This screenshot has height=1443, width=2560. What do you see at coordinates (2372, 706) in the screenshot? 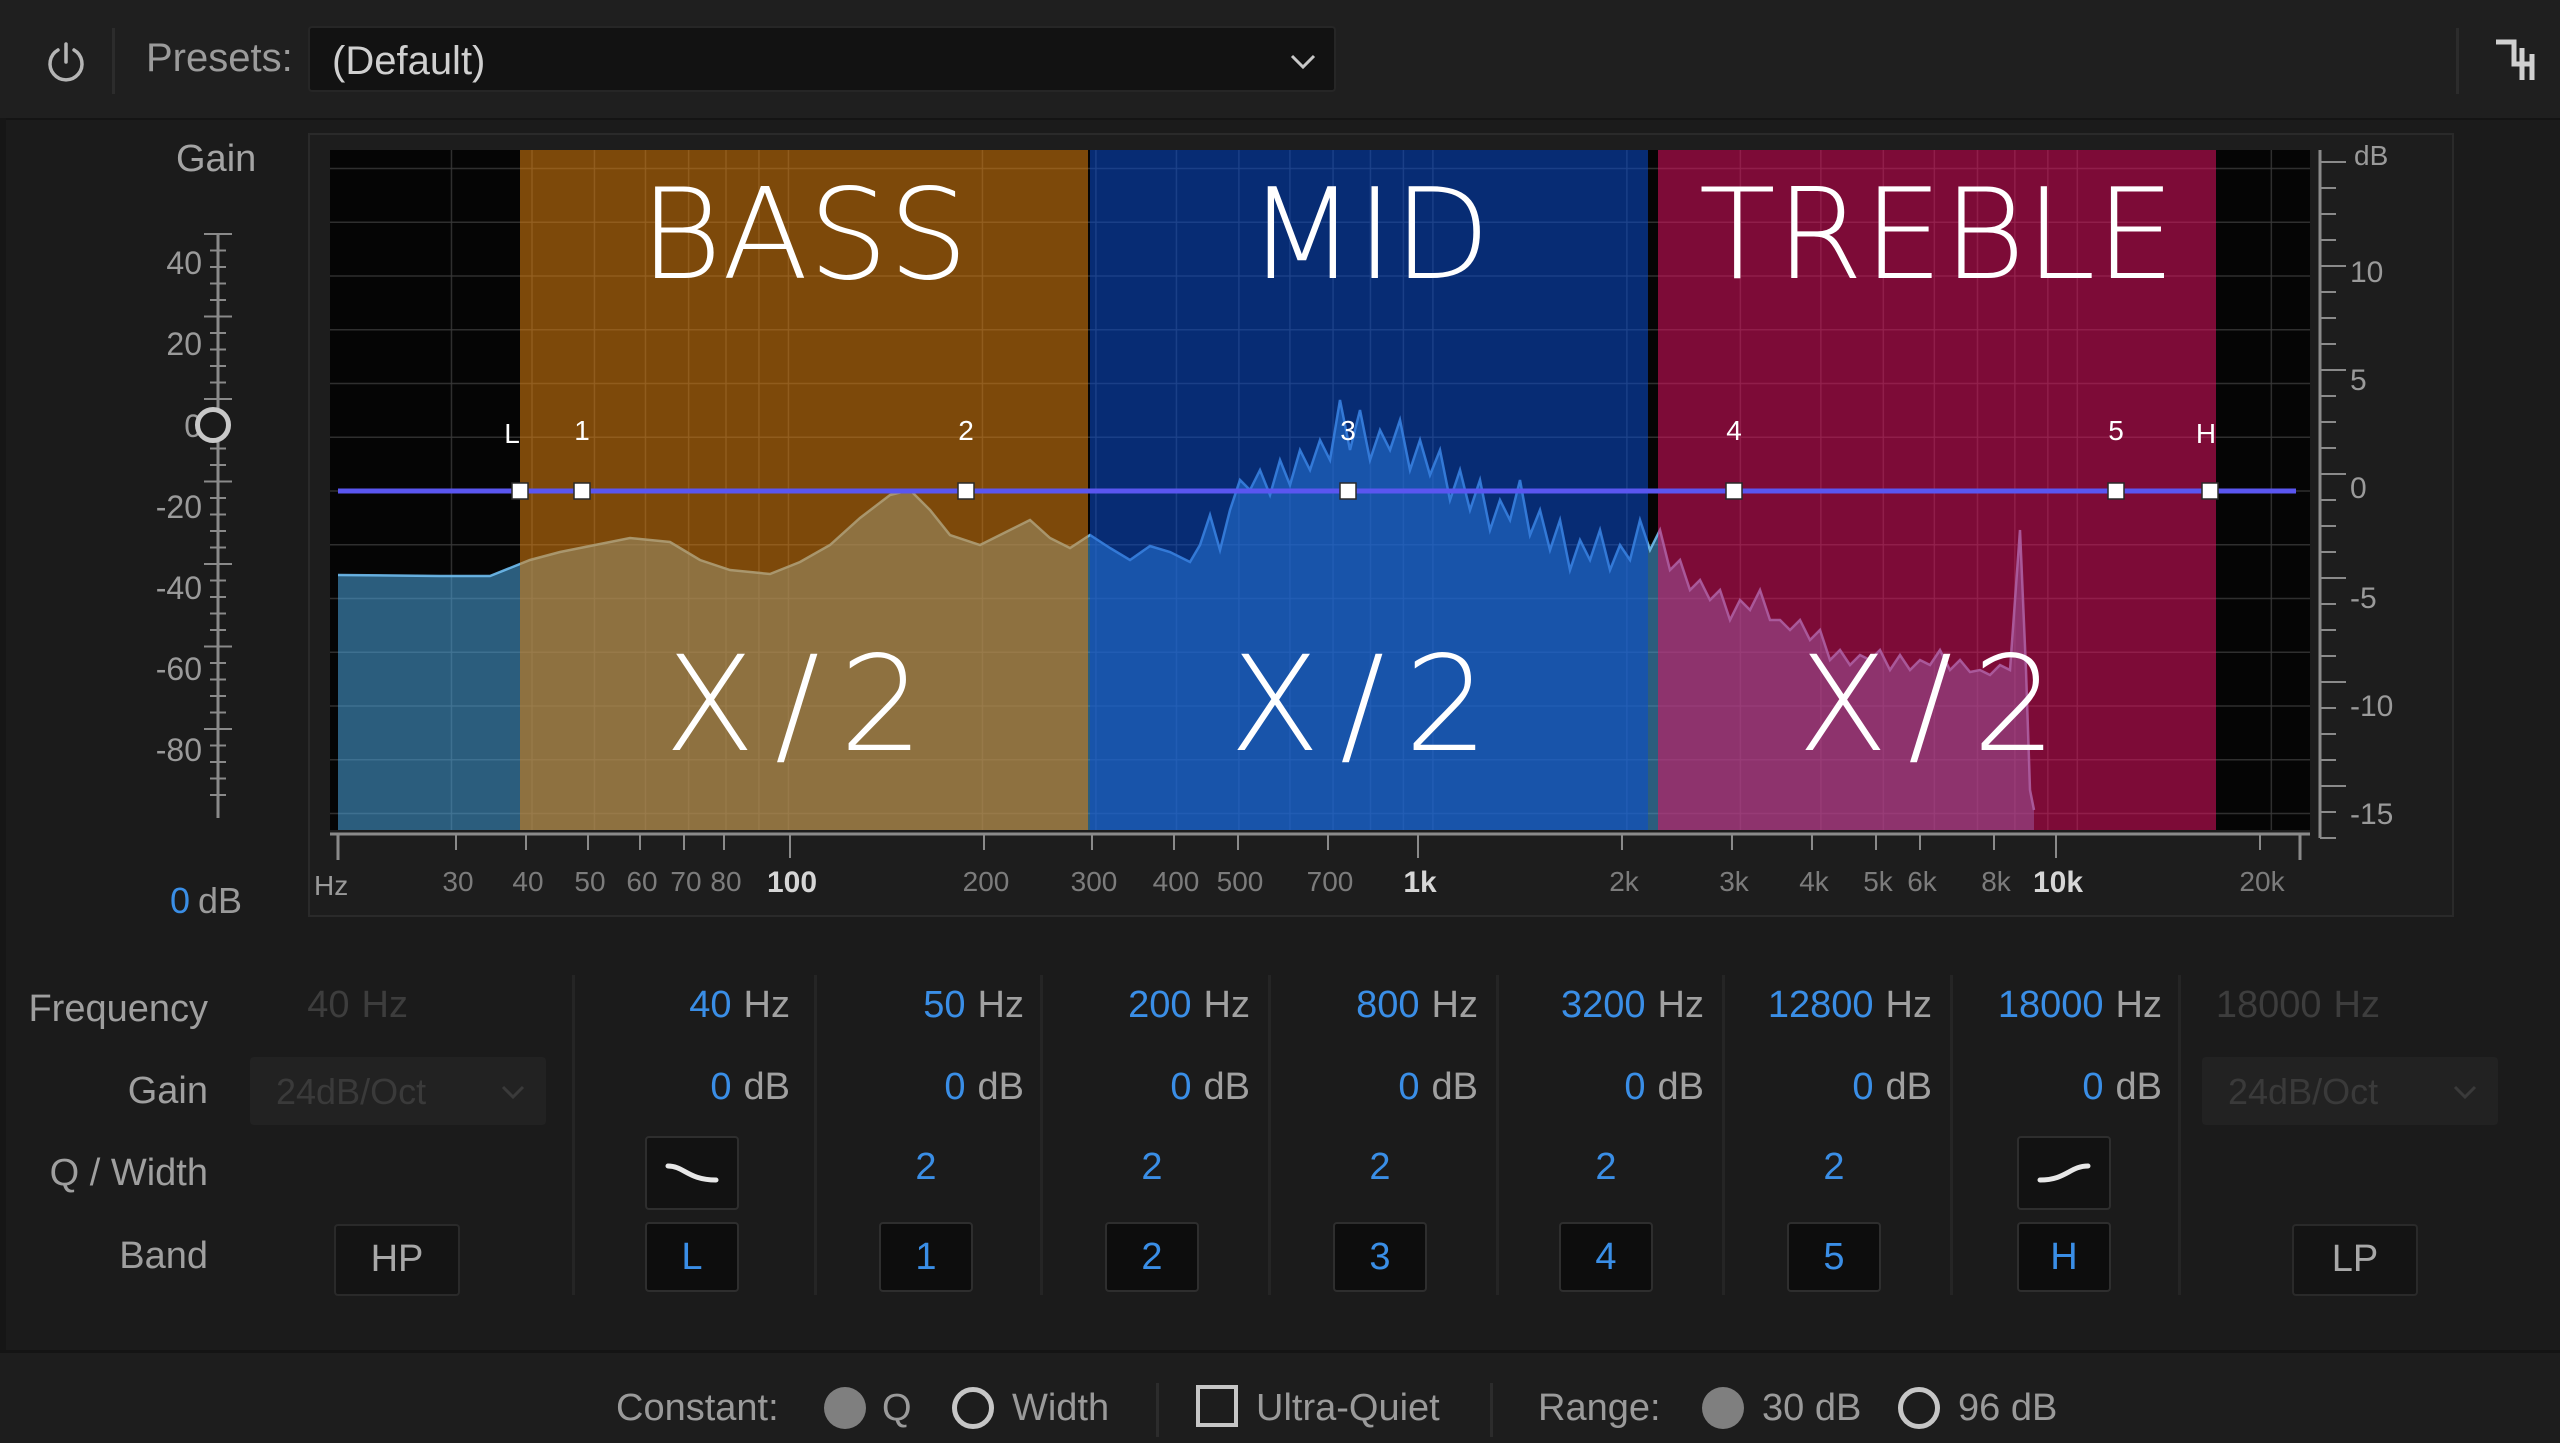
I see `db-tick-label: -10` at bounding box center [2372, 706].